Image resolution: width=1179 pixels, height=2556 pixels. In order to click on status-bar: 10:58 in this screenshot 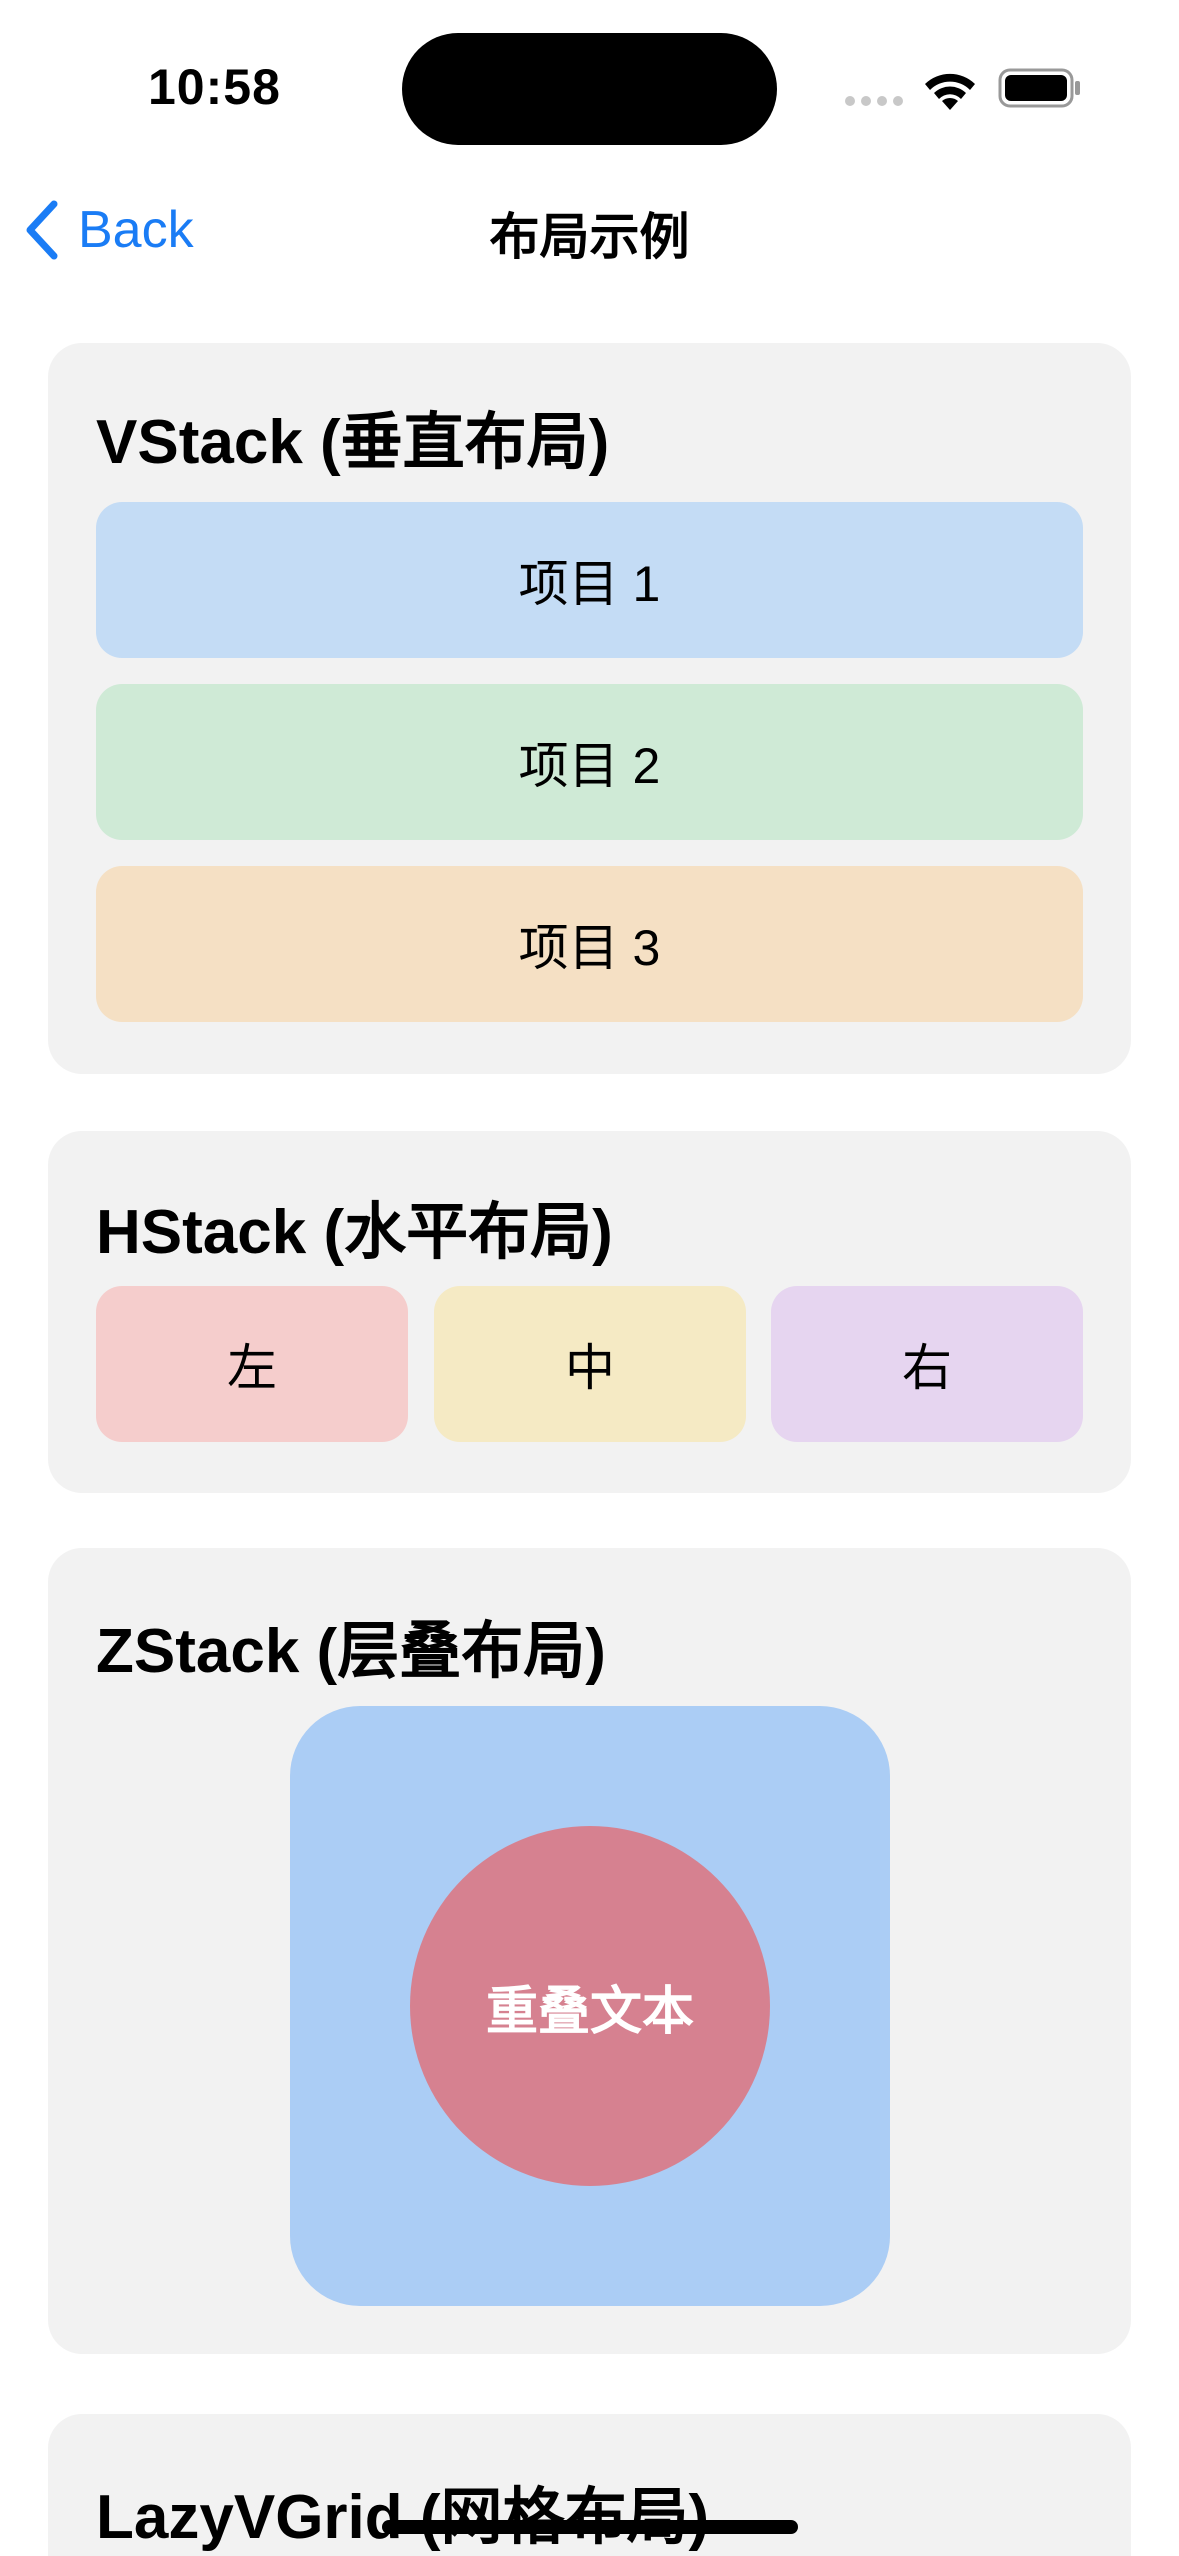, I will do `click(589, 87)`.